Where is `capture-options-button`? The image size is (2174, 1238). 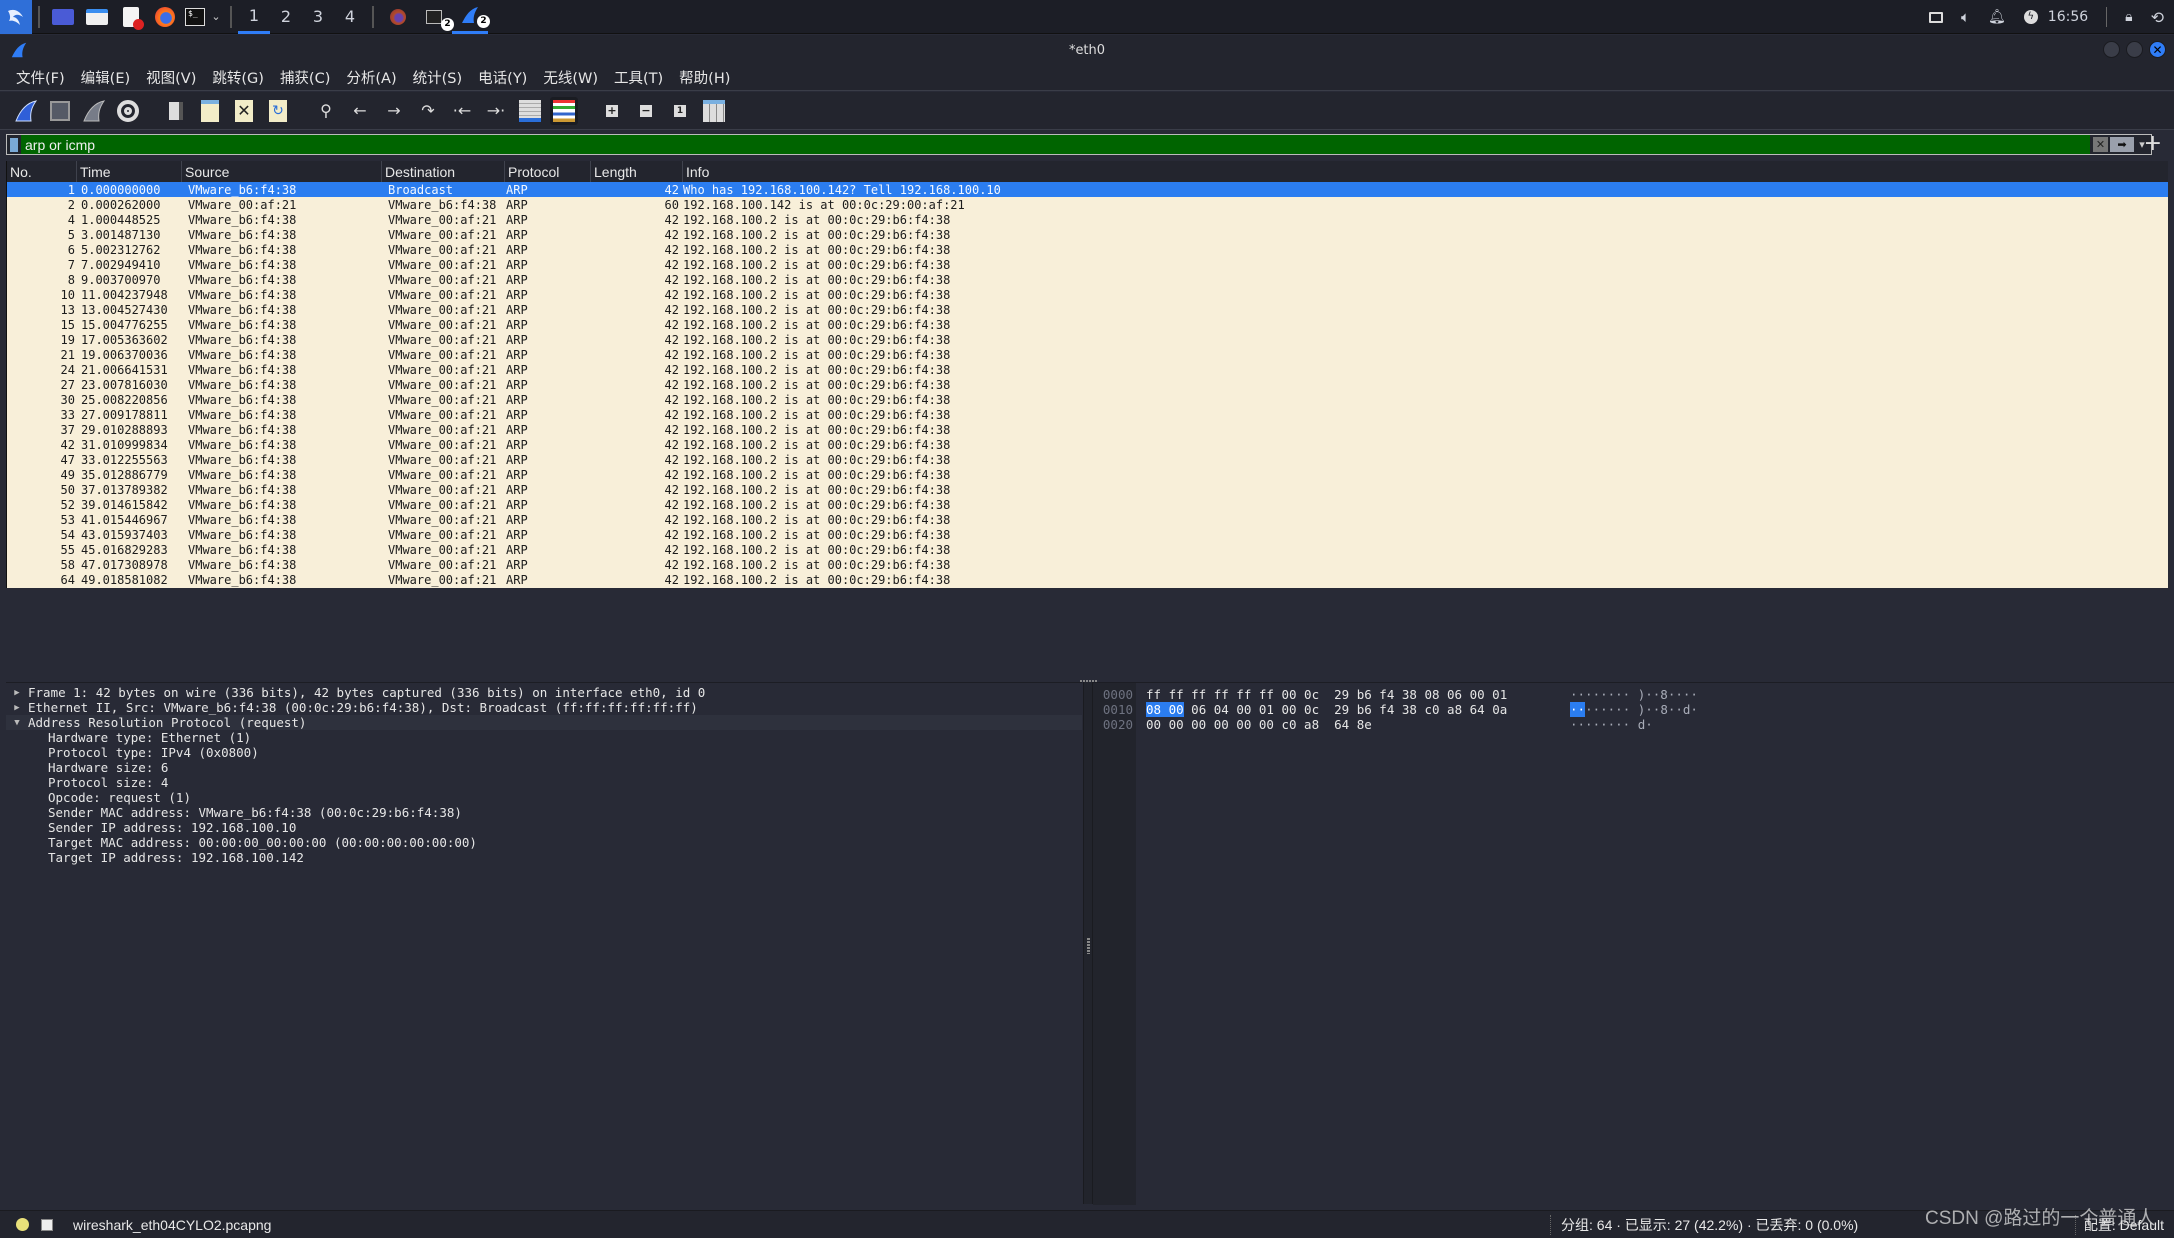 capture-options-button is located at coordinates (128, 111).